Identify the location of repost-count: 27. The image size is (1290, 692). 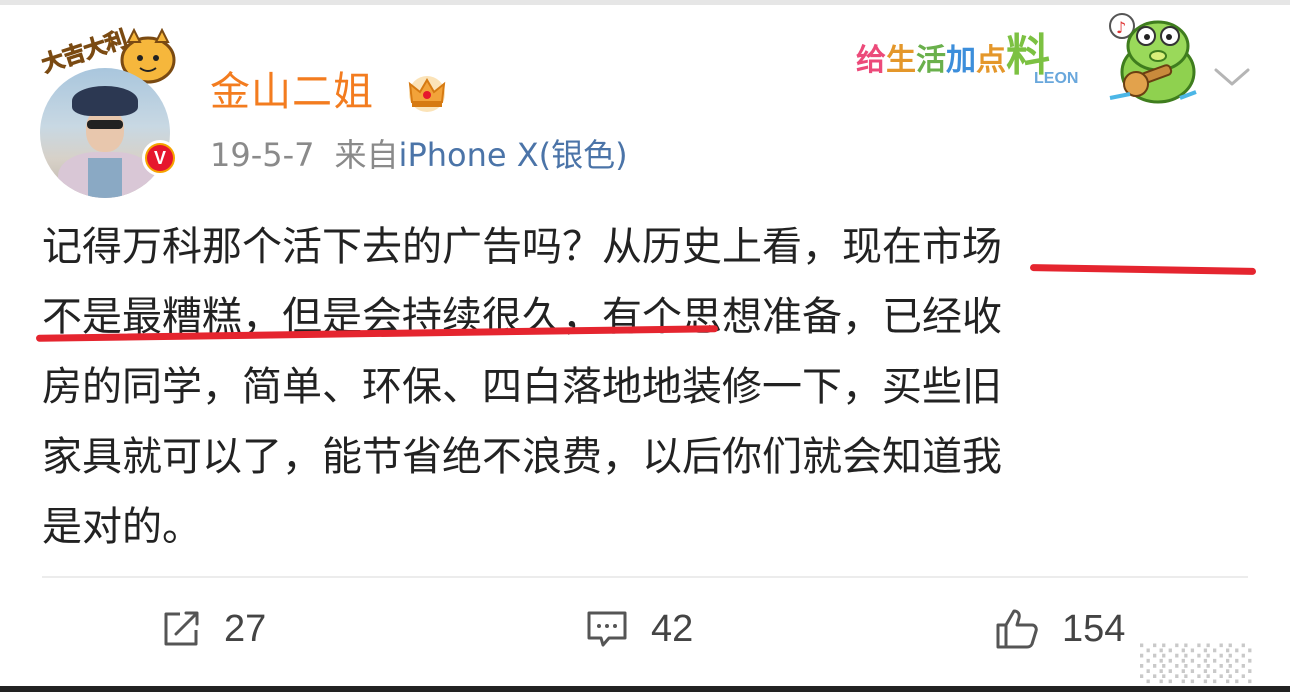
(245, 628).